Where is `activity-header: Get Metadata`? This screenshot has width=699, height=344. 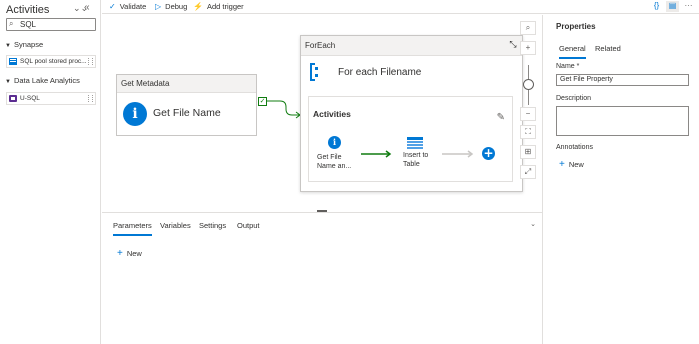 activity-header: Get Metadata is located at coordinates (186, 84).